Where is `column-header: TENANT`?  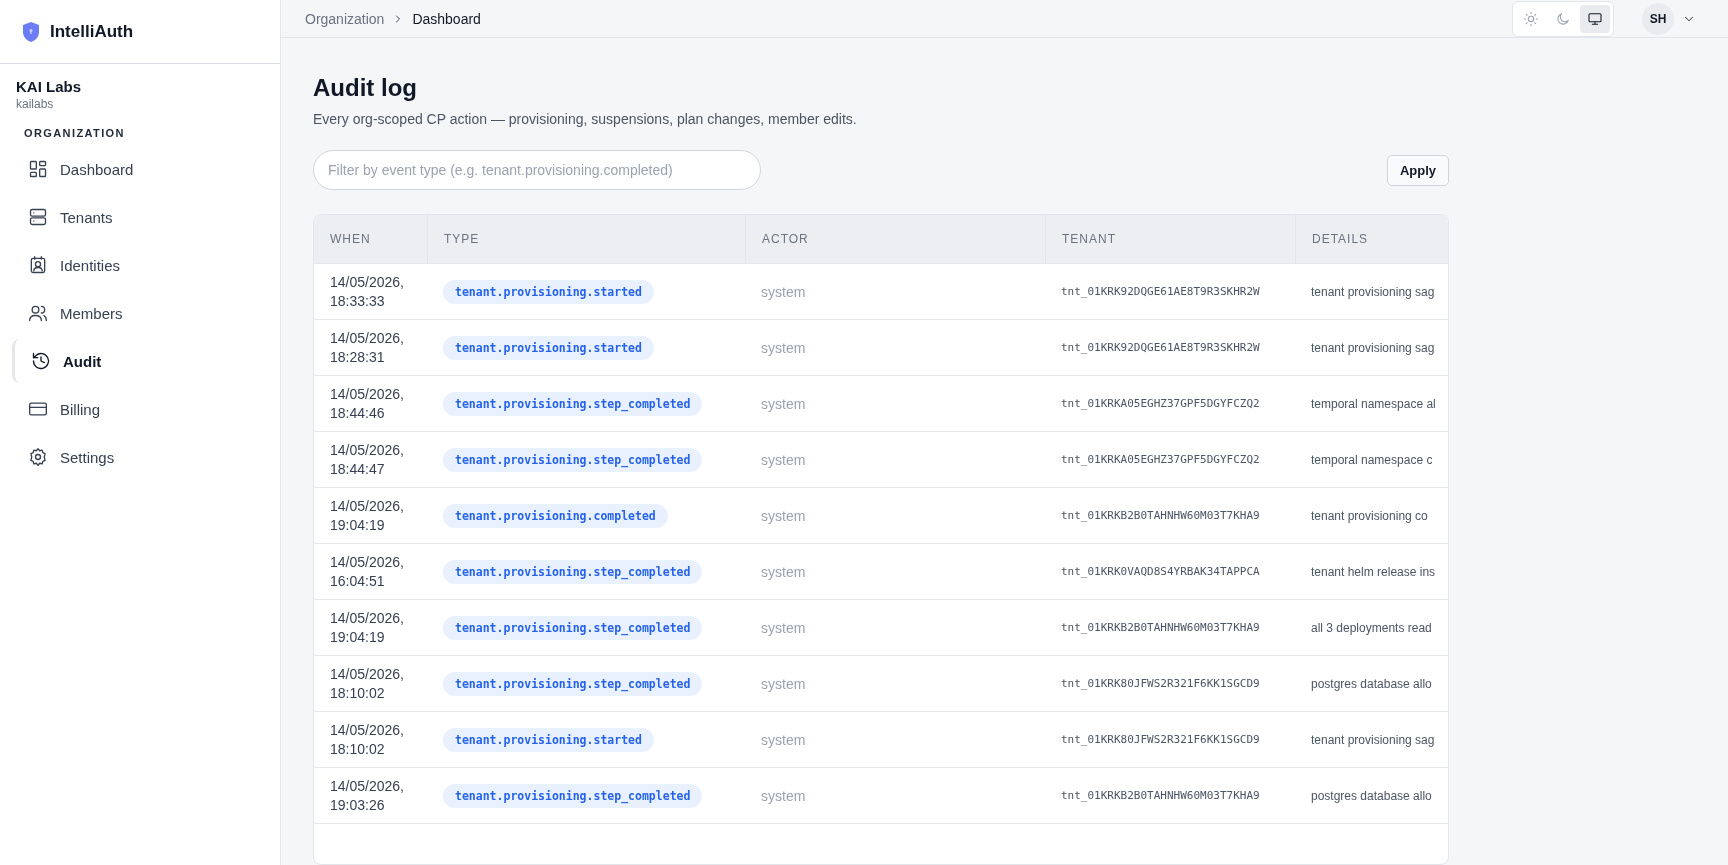
column-header: TENANT is located at coordinates (1170, 239).